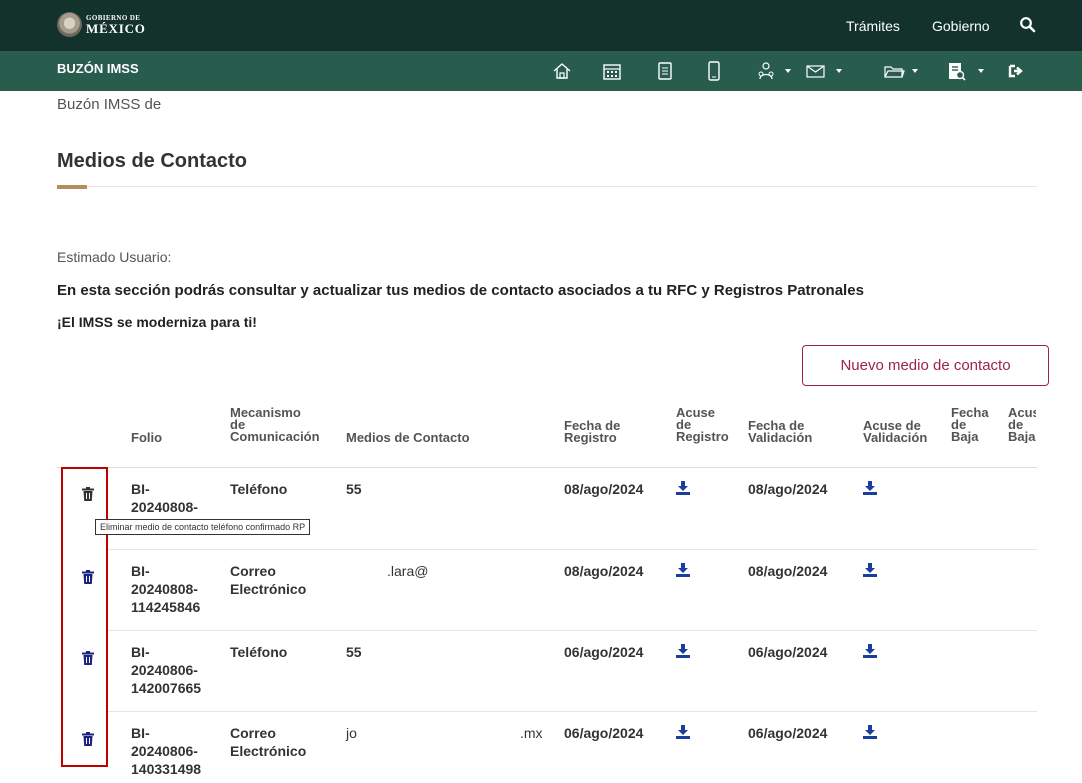 This screenshot has width=1082, height=783. I want to click on logo-big-text: MÉXICO, so click(116, 28).